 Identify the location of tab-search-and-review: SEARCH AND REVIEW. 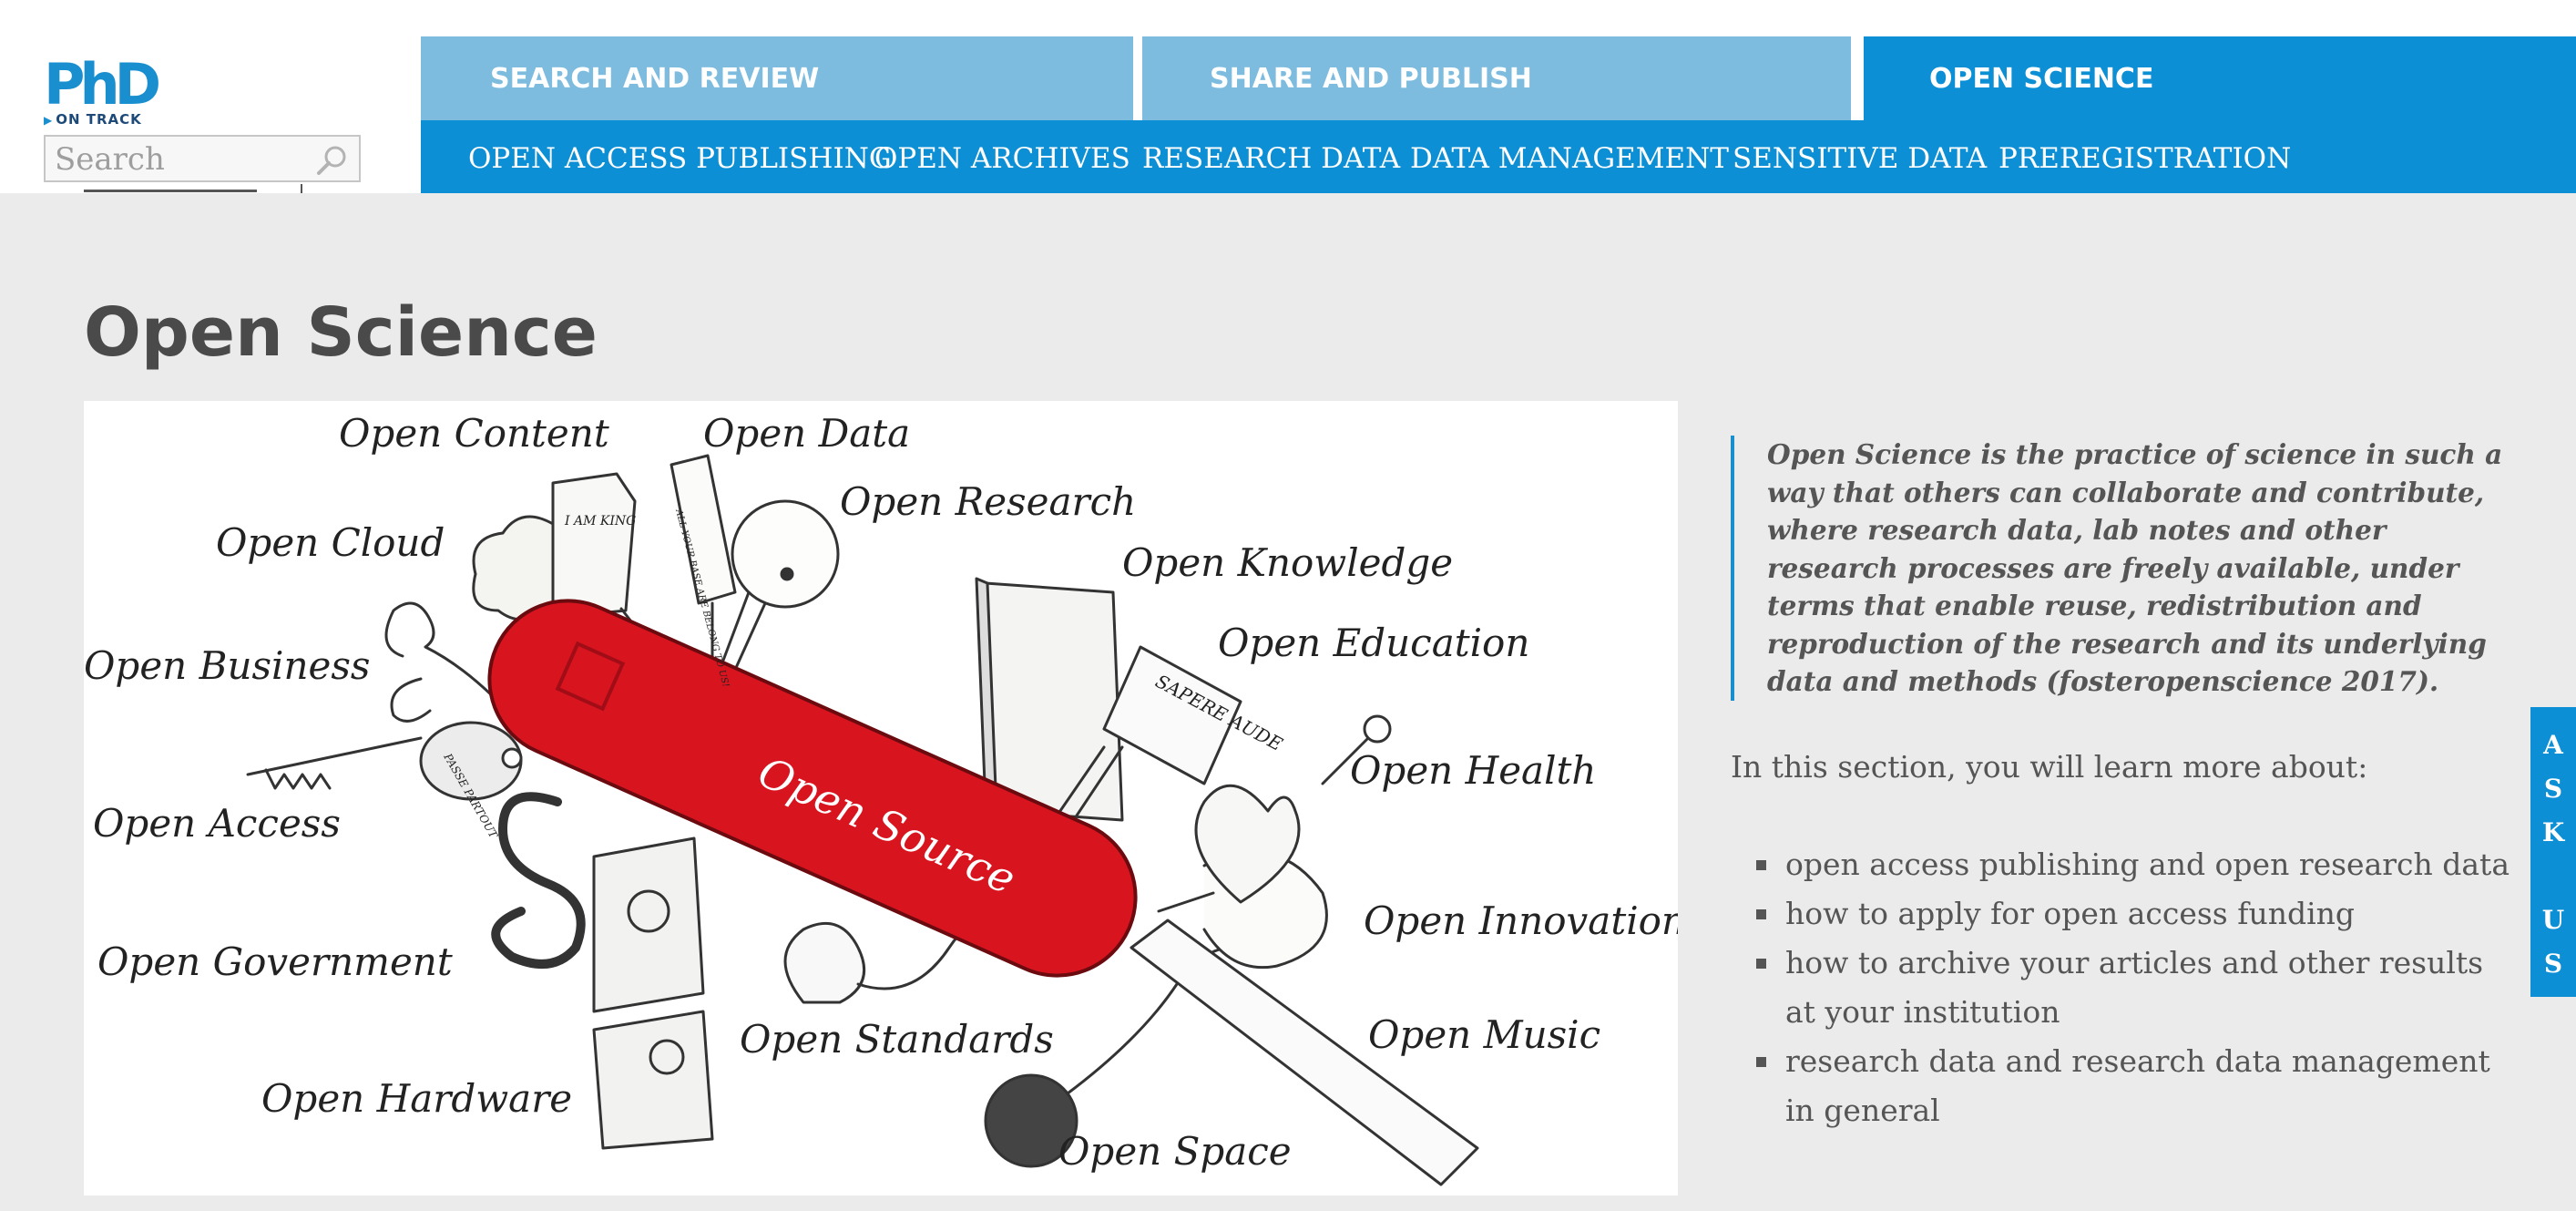
(777, 78).